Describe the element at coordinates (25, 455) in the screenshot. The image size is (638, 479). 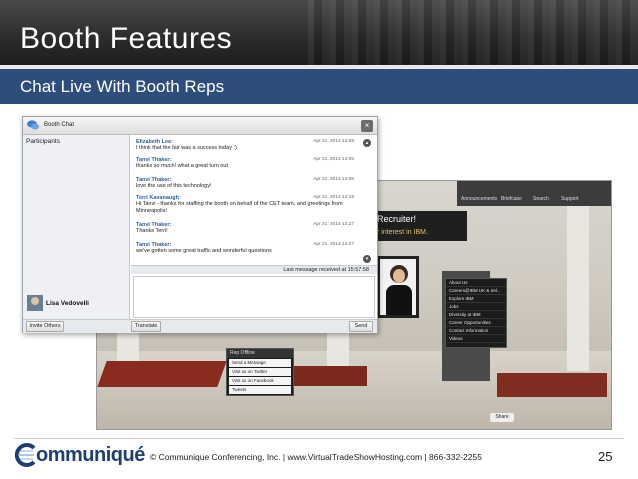
I see `communique-logo-icon` at that location.